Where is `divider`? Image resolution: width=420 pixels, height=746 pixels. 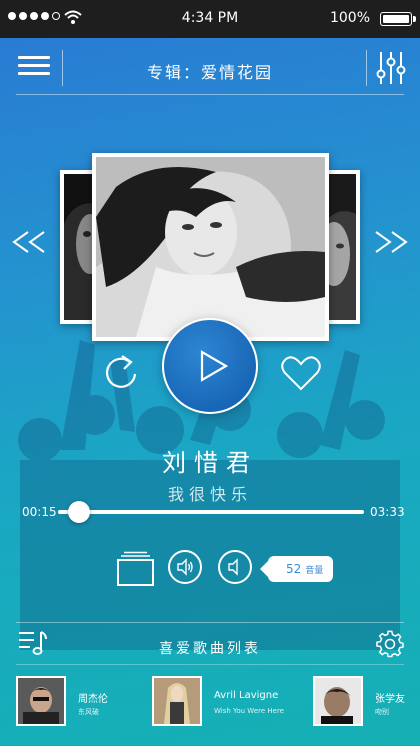 divider is located at coordinates (366, 68).